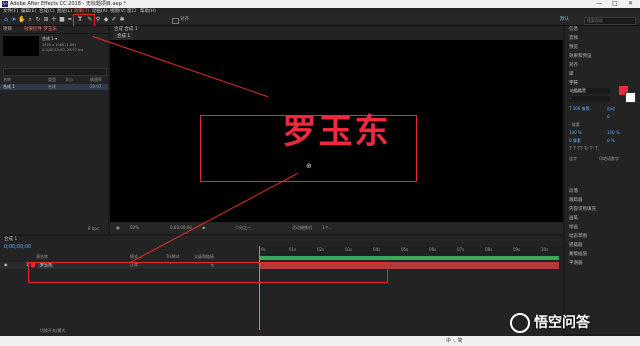 Image resolution: width=640 pixels, height=346 pixels. I want to click on panel-mask-interpolation: 蒙版插值, so click(578, 254).